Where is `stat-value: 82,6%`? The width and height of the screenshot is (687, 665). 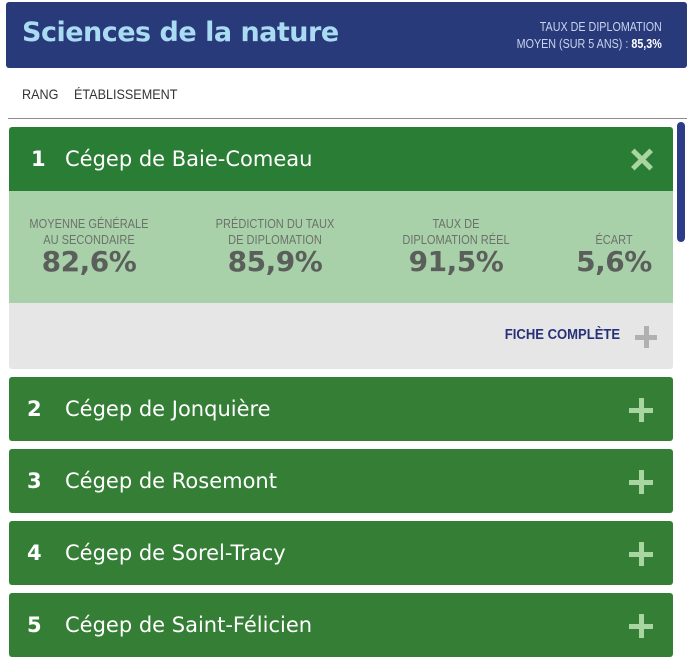 stat-value: 82,6% is located at coordinates (89, 261).